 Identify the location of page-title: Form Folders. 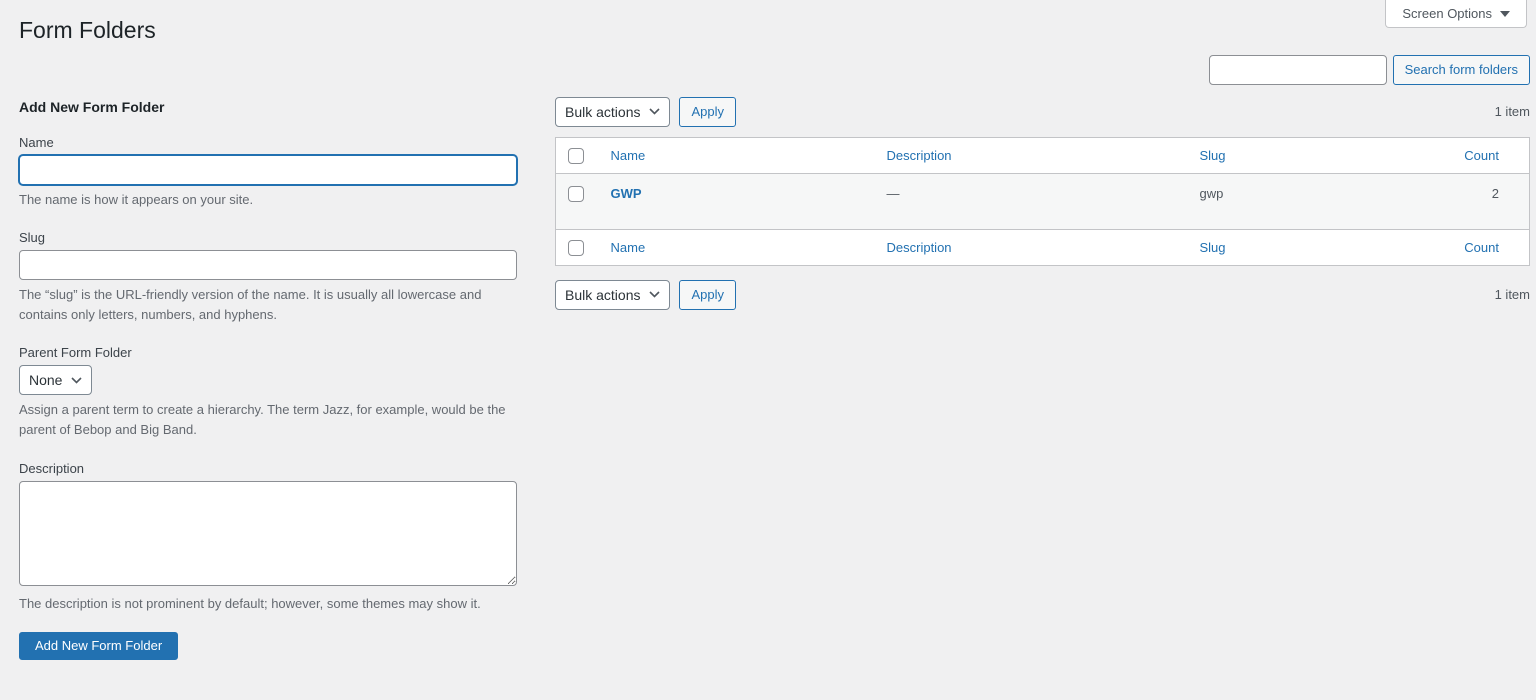
(87, 30).